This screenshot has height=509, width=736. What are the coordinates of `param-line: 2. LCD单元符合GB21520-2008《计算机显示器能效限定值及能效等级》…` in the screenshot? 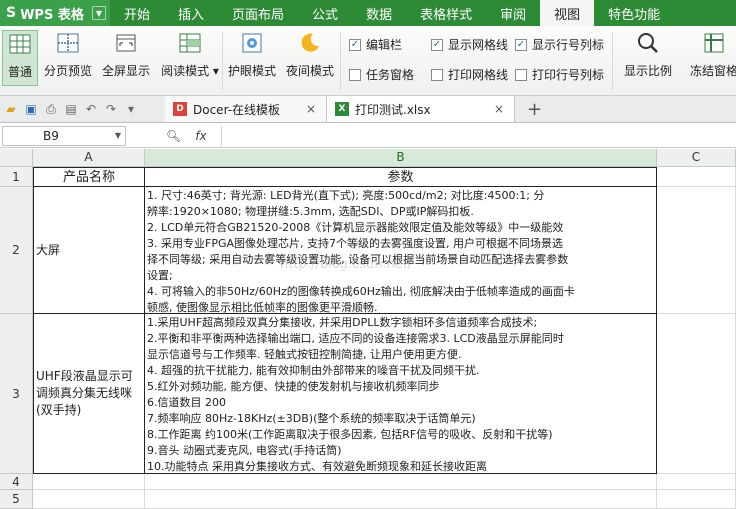 It's located at (355, 227).